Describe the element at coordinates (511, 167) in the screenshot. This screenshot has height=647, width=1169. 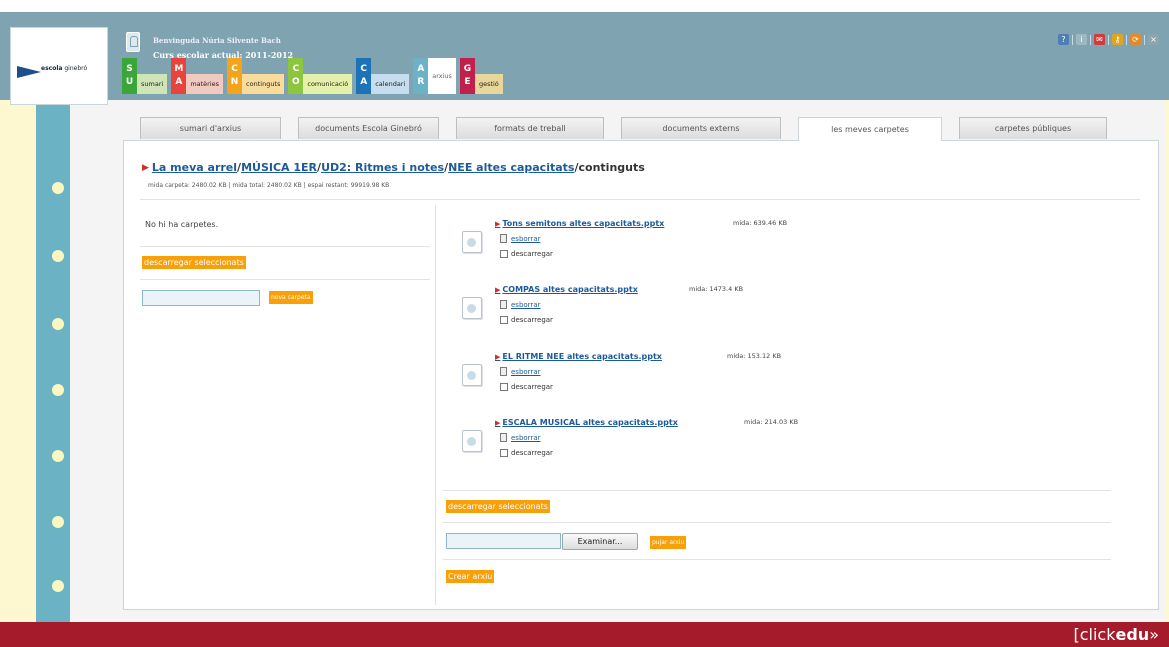
I see `breadcrumb-level3: NEE altes capacitats` at that location.